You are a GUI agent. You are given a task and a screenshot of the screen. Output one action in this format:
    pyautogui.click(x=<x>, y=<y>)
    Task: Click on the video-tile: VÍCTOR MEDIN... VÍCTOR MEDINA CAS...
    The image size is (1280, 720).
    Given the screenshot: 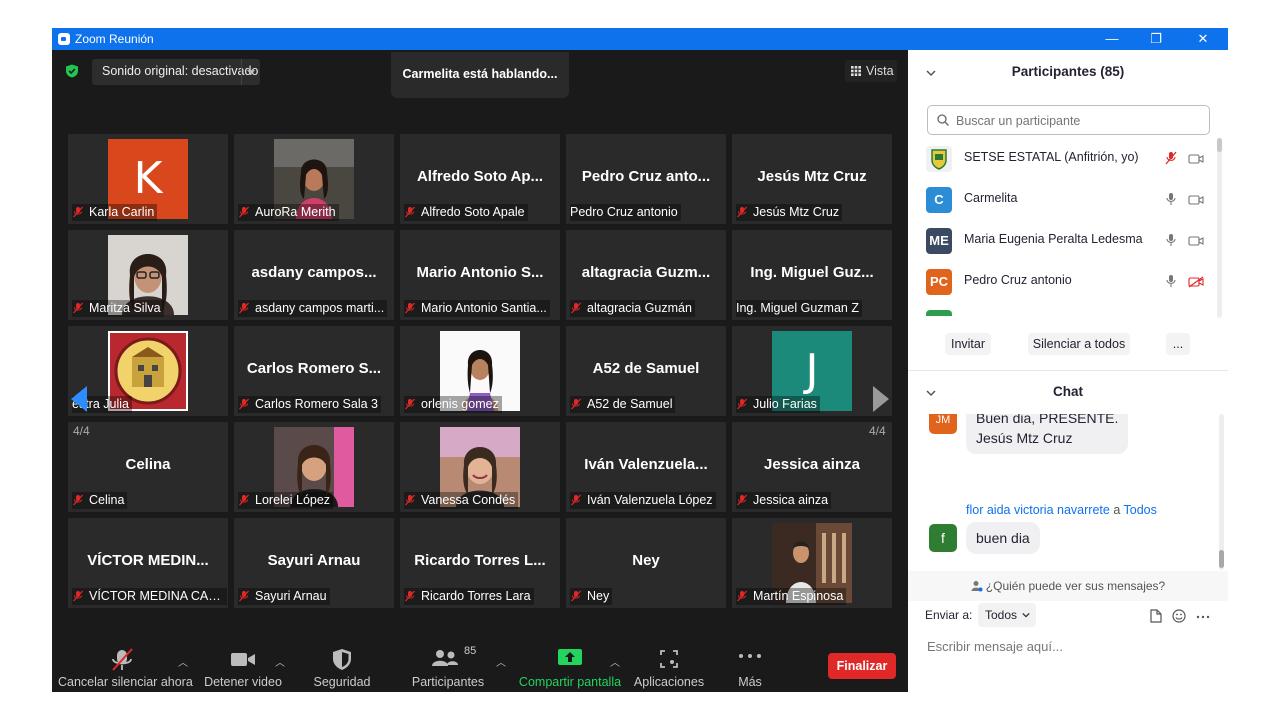 What is the action you would take?
    pyautogui.click(x=148, y=563)
    